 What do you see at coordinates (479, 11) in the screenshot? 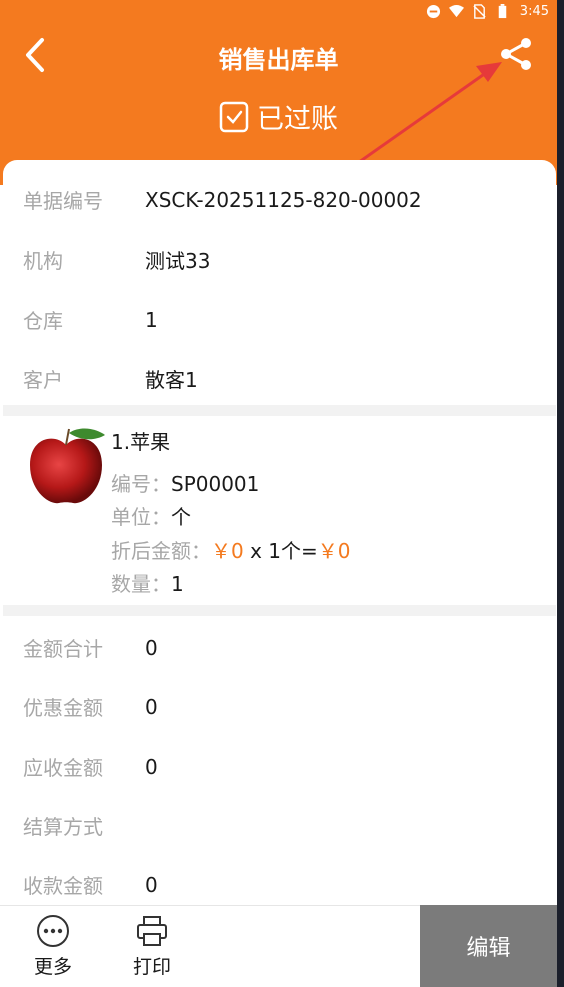
I see `no-sim-icon` at bounding box center [479, 11].